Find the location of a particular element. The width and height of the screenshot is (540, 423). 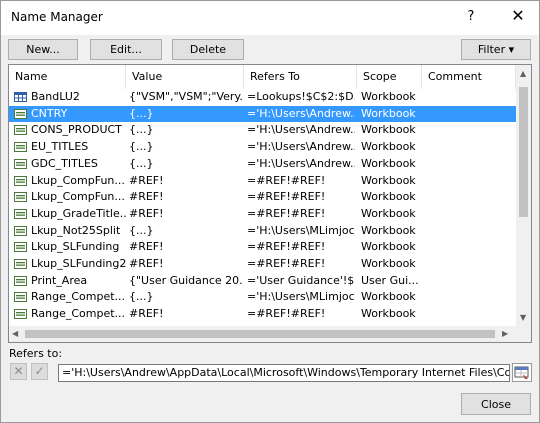

table-row: Lkup_SLFunding #REF! =#REF!#REF! Workbook is located at coordinates (262, 247).